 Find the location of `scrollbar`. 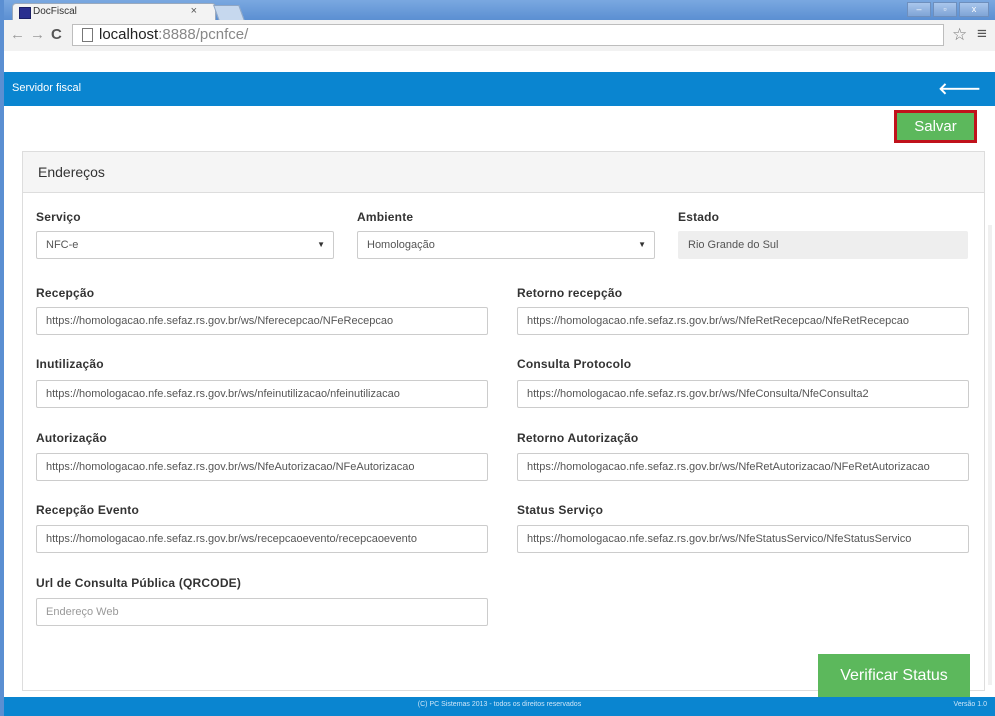

scrollbar is located at coordinates (990, 455).